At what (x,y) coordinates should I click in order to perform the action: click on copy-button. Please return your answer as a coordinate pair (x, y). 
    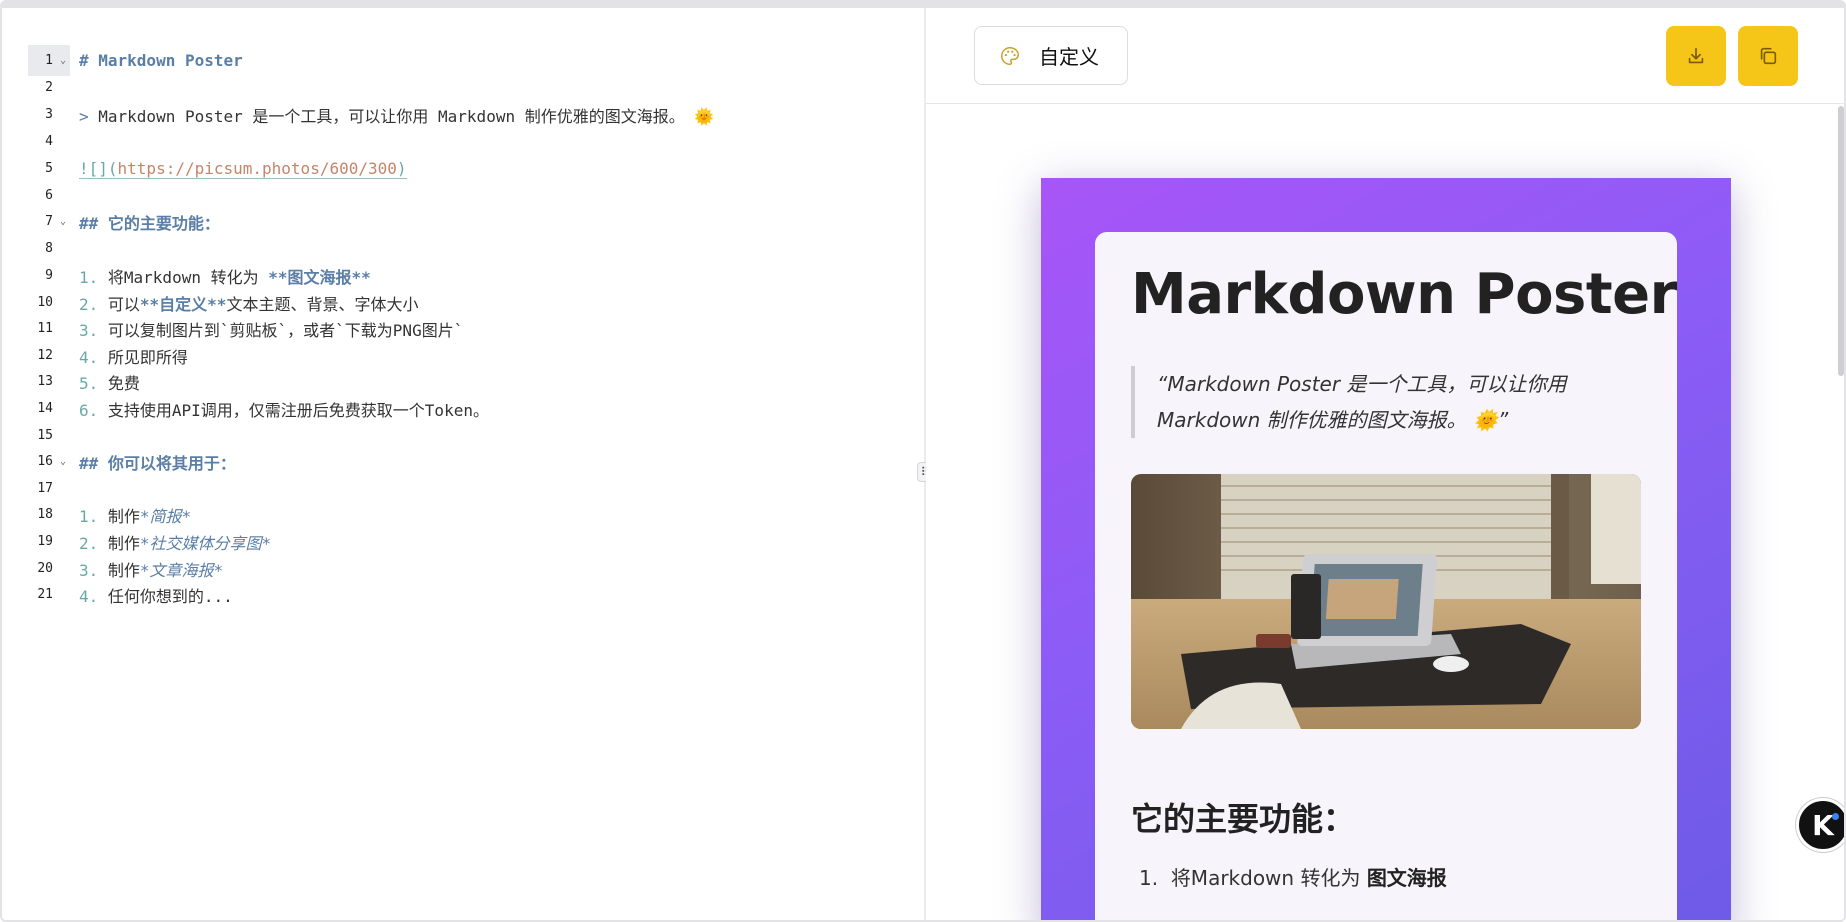
    Looking at the image, I should click on (1768, 56).